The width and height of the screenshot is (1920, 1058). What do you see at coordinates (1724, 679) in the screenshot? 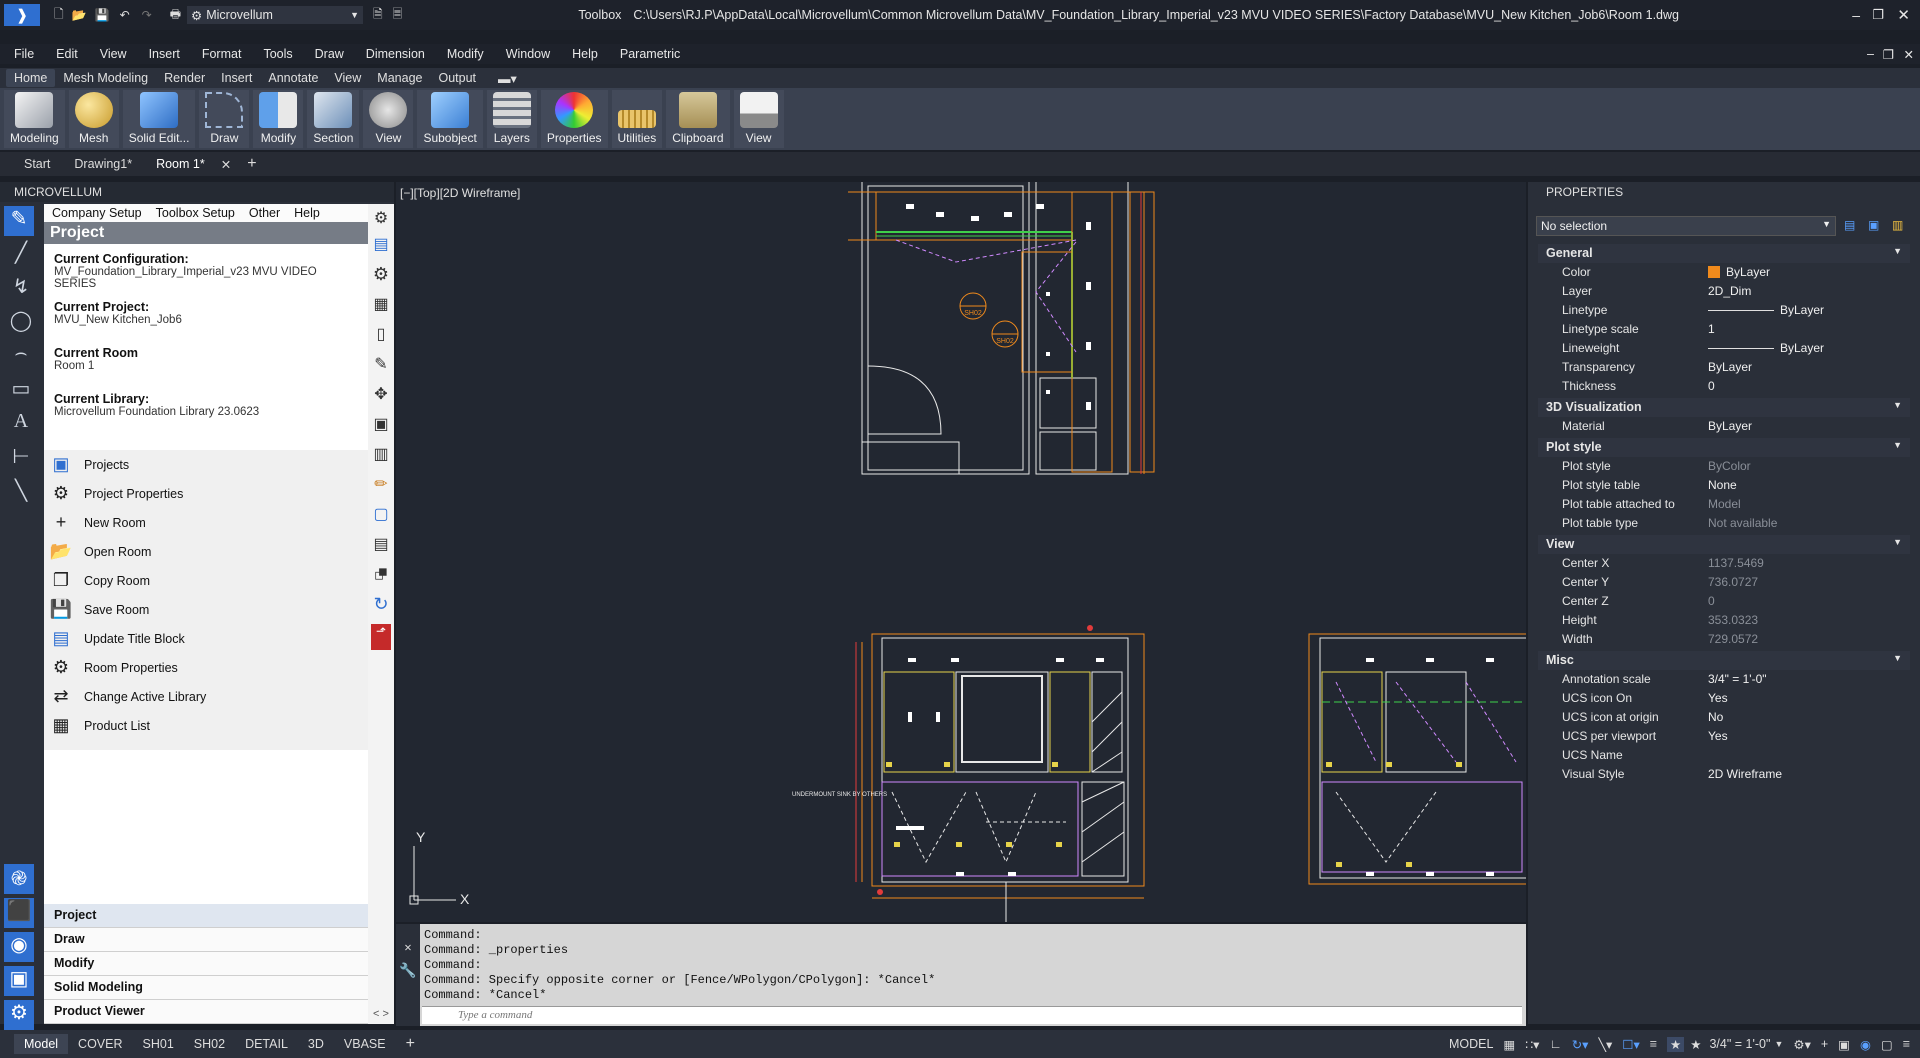
I see `property-row: Annotation scale 3/4" = 1'-0"` at bounding box center [1724, 679].